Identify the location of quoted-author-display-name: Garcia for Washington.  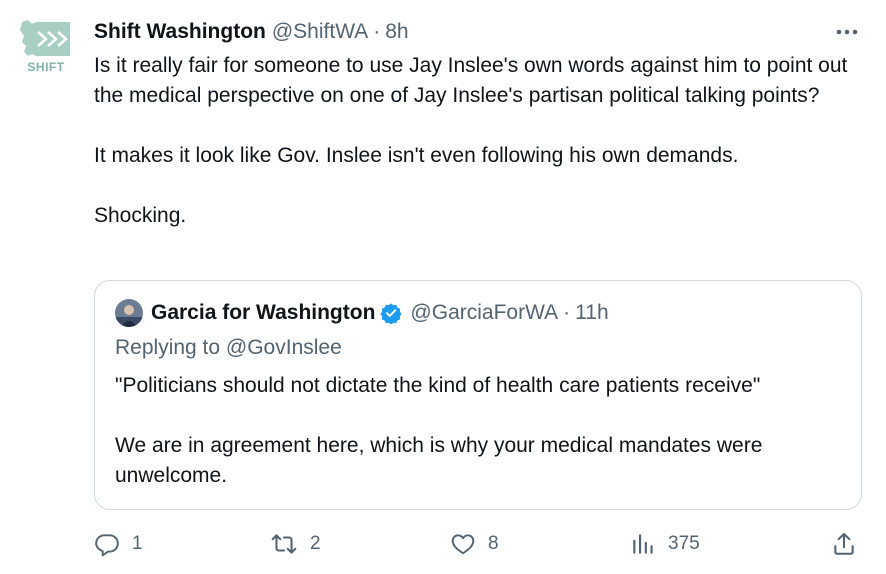
(263, 313).